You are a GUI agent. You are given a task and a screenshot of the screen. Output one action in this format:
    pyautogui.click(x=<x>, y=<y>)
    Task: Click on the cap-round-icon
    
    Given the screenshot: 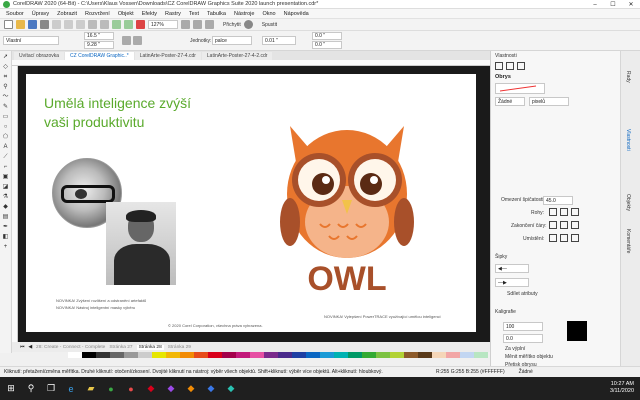 What is the action you would take?
    pyautogui.click(x=564, y=225)
    